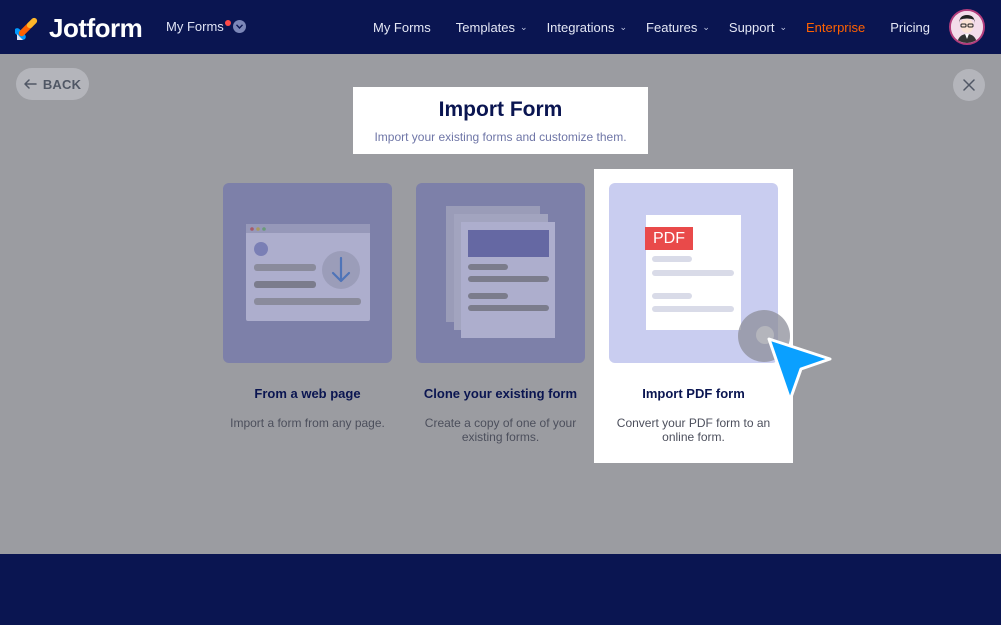  I want to click on avatar, so click(967, 27).